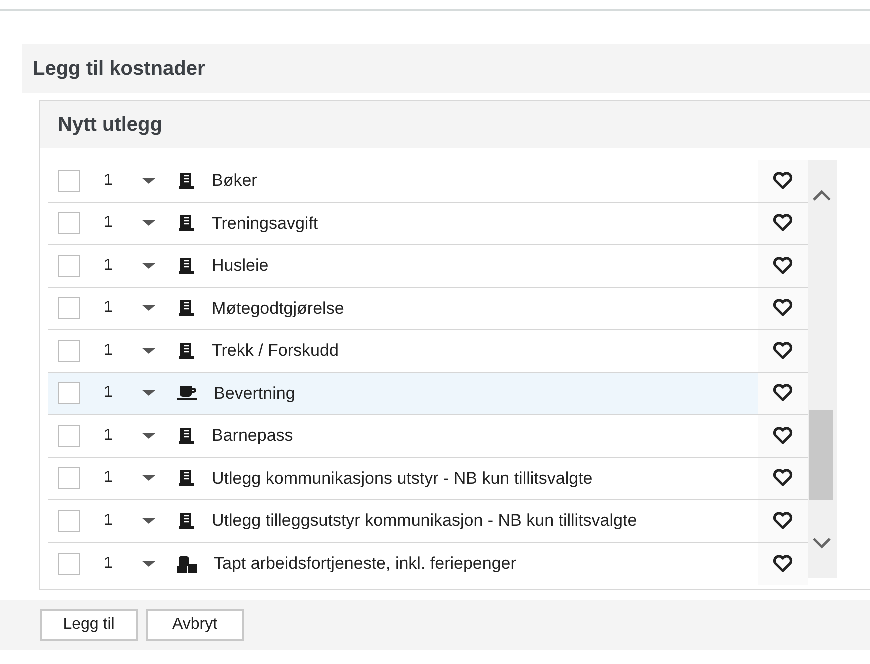  I want to click on dialog-button: Legg til, so click(89, 625).